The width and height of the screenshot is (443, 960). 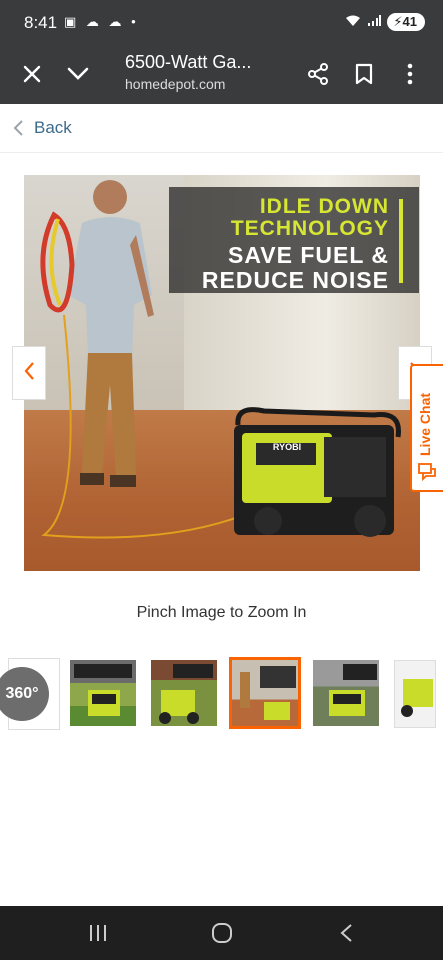 I want to click on page-url: homedepot.com, so click(x=175, y=84).